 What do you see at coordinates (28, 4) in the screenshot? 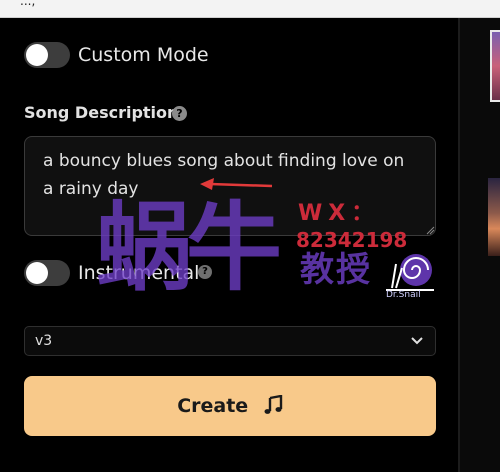
I see `top-strip-text: ...,` at bounding box center [28, 4].